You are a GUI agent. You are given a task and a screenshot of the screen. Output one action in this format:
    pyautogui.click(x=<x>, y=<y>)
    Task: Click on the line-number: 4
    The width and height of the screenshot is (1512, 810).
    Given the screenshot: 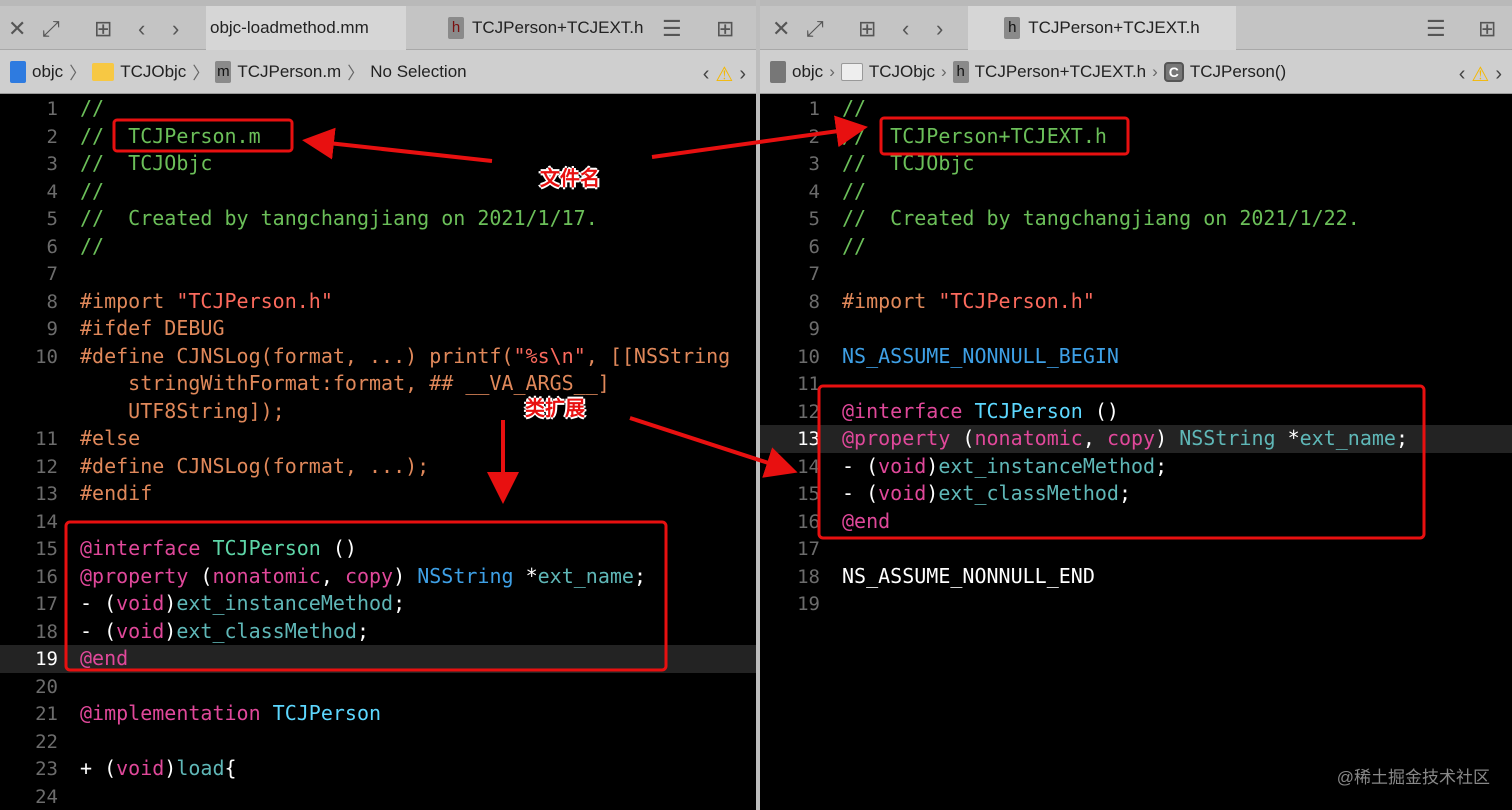 What is the action you would take?
    pyautogui.click(x=52, y=191)
    